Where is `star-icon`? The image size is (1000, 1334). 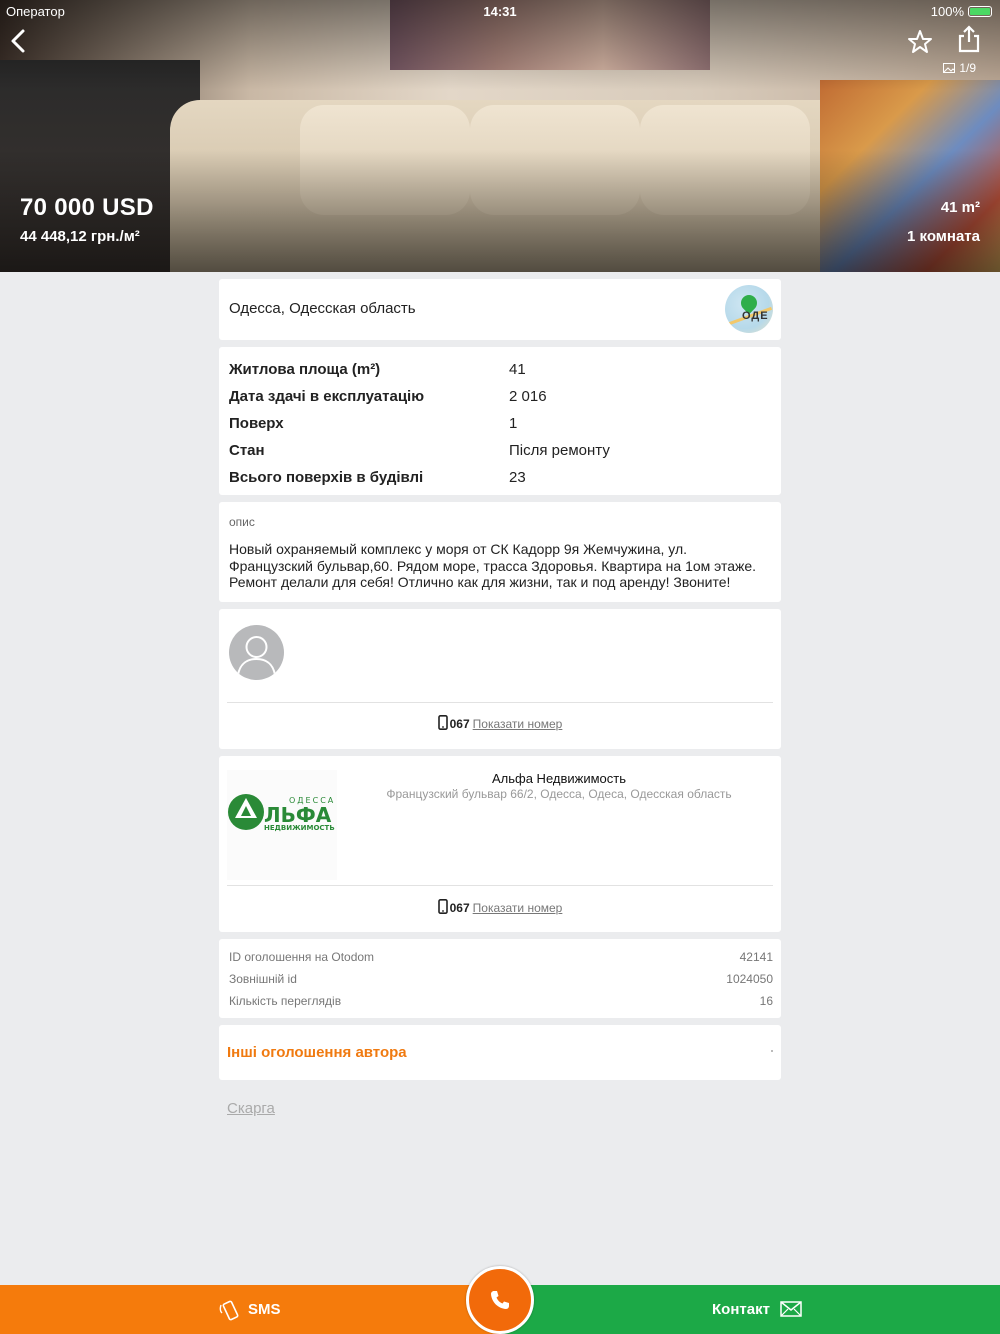 star-icon is located at coordinates (920, 41).